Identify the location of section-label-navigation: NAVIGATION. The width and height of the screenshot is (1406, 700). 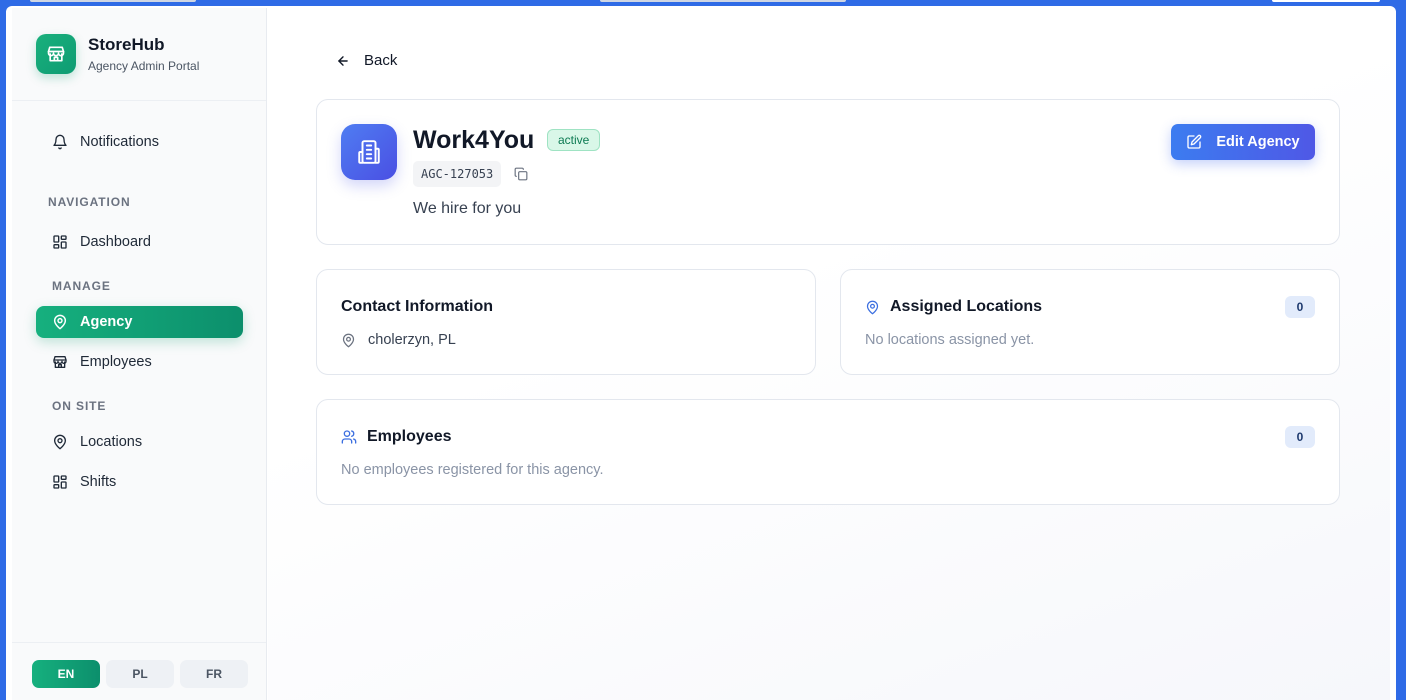
(89, 202).